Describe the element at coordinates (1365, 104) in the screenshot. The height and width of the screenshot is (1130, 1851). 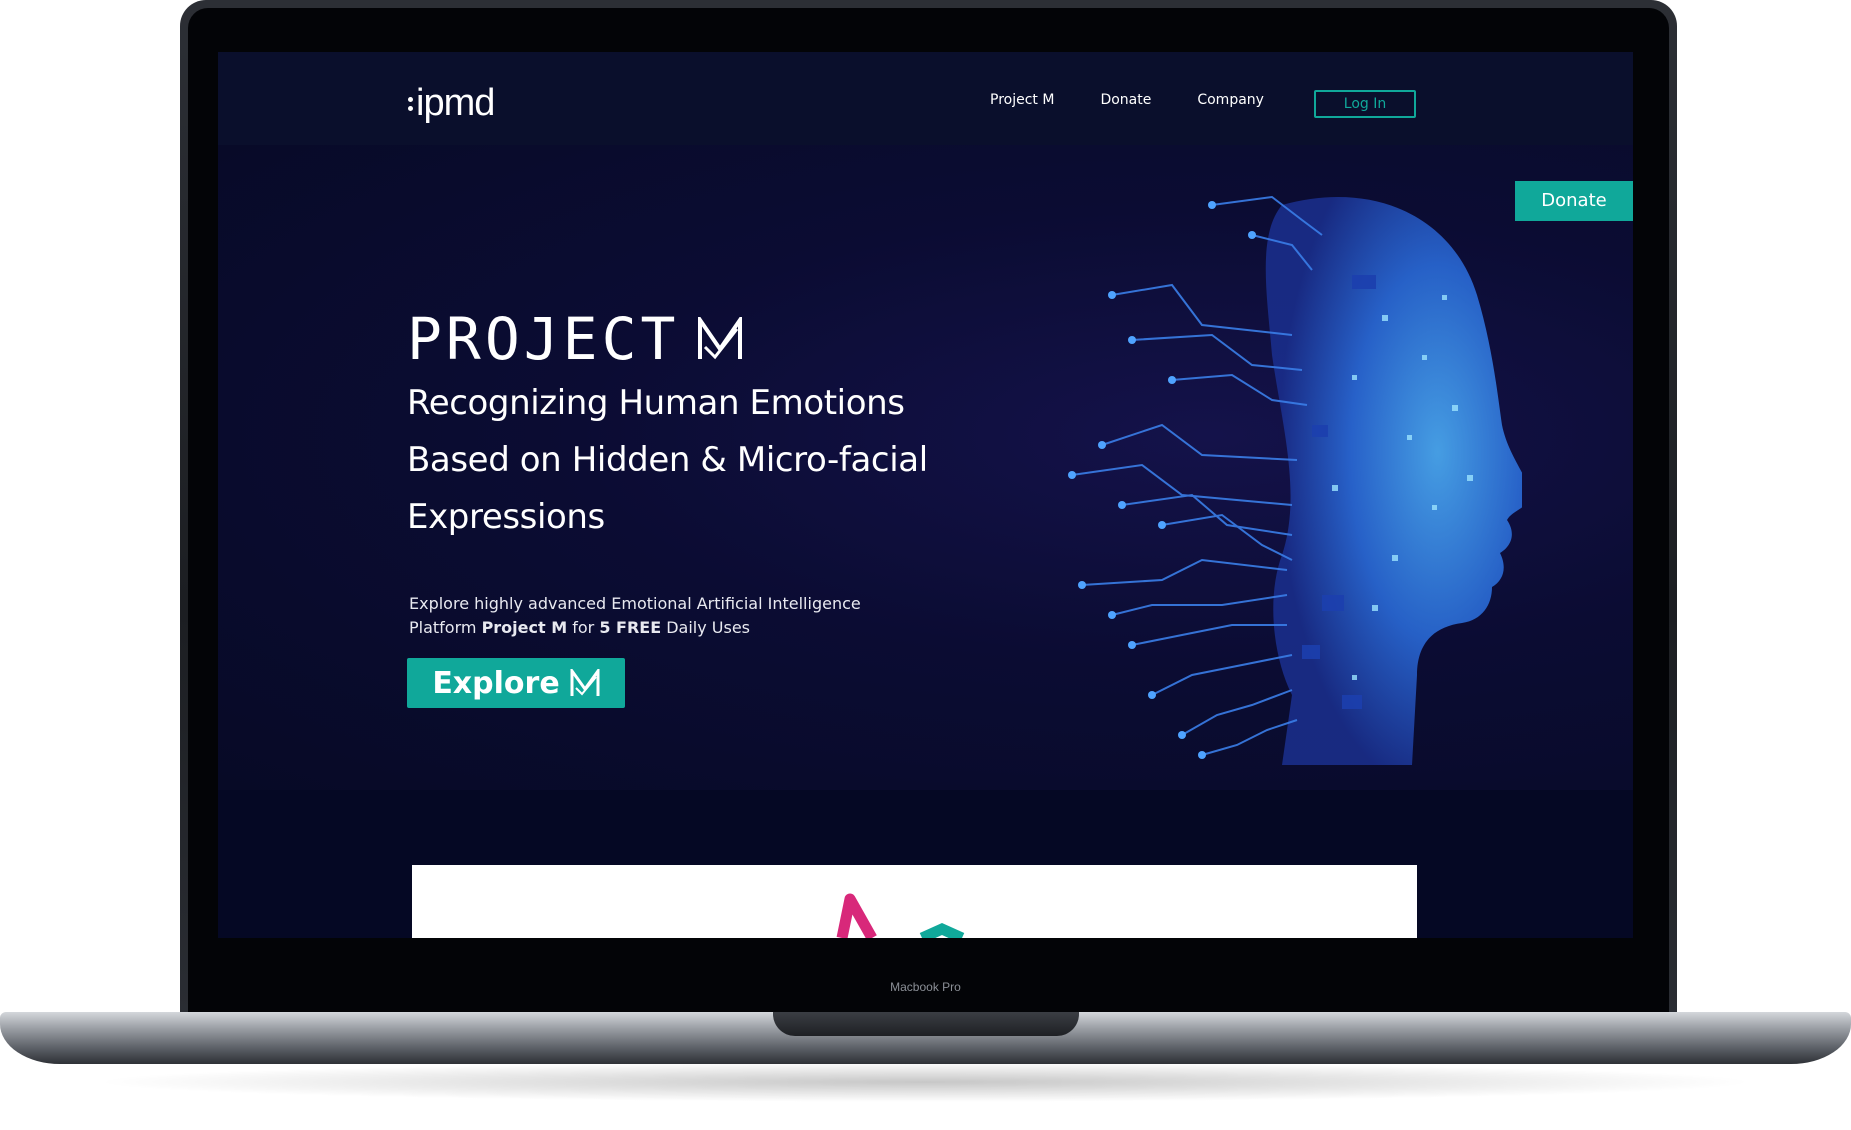
I see `login-button: Log In` at that location.